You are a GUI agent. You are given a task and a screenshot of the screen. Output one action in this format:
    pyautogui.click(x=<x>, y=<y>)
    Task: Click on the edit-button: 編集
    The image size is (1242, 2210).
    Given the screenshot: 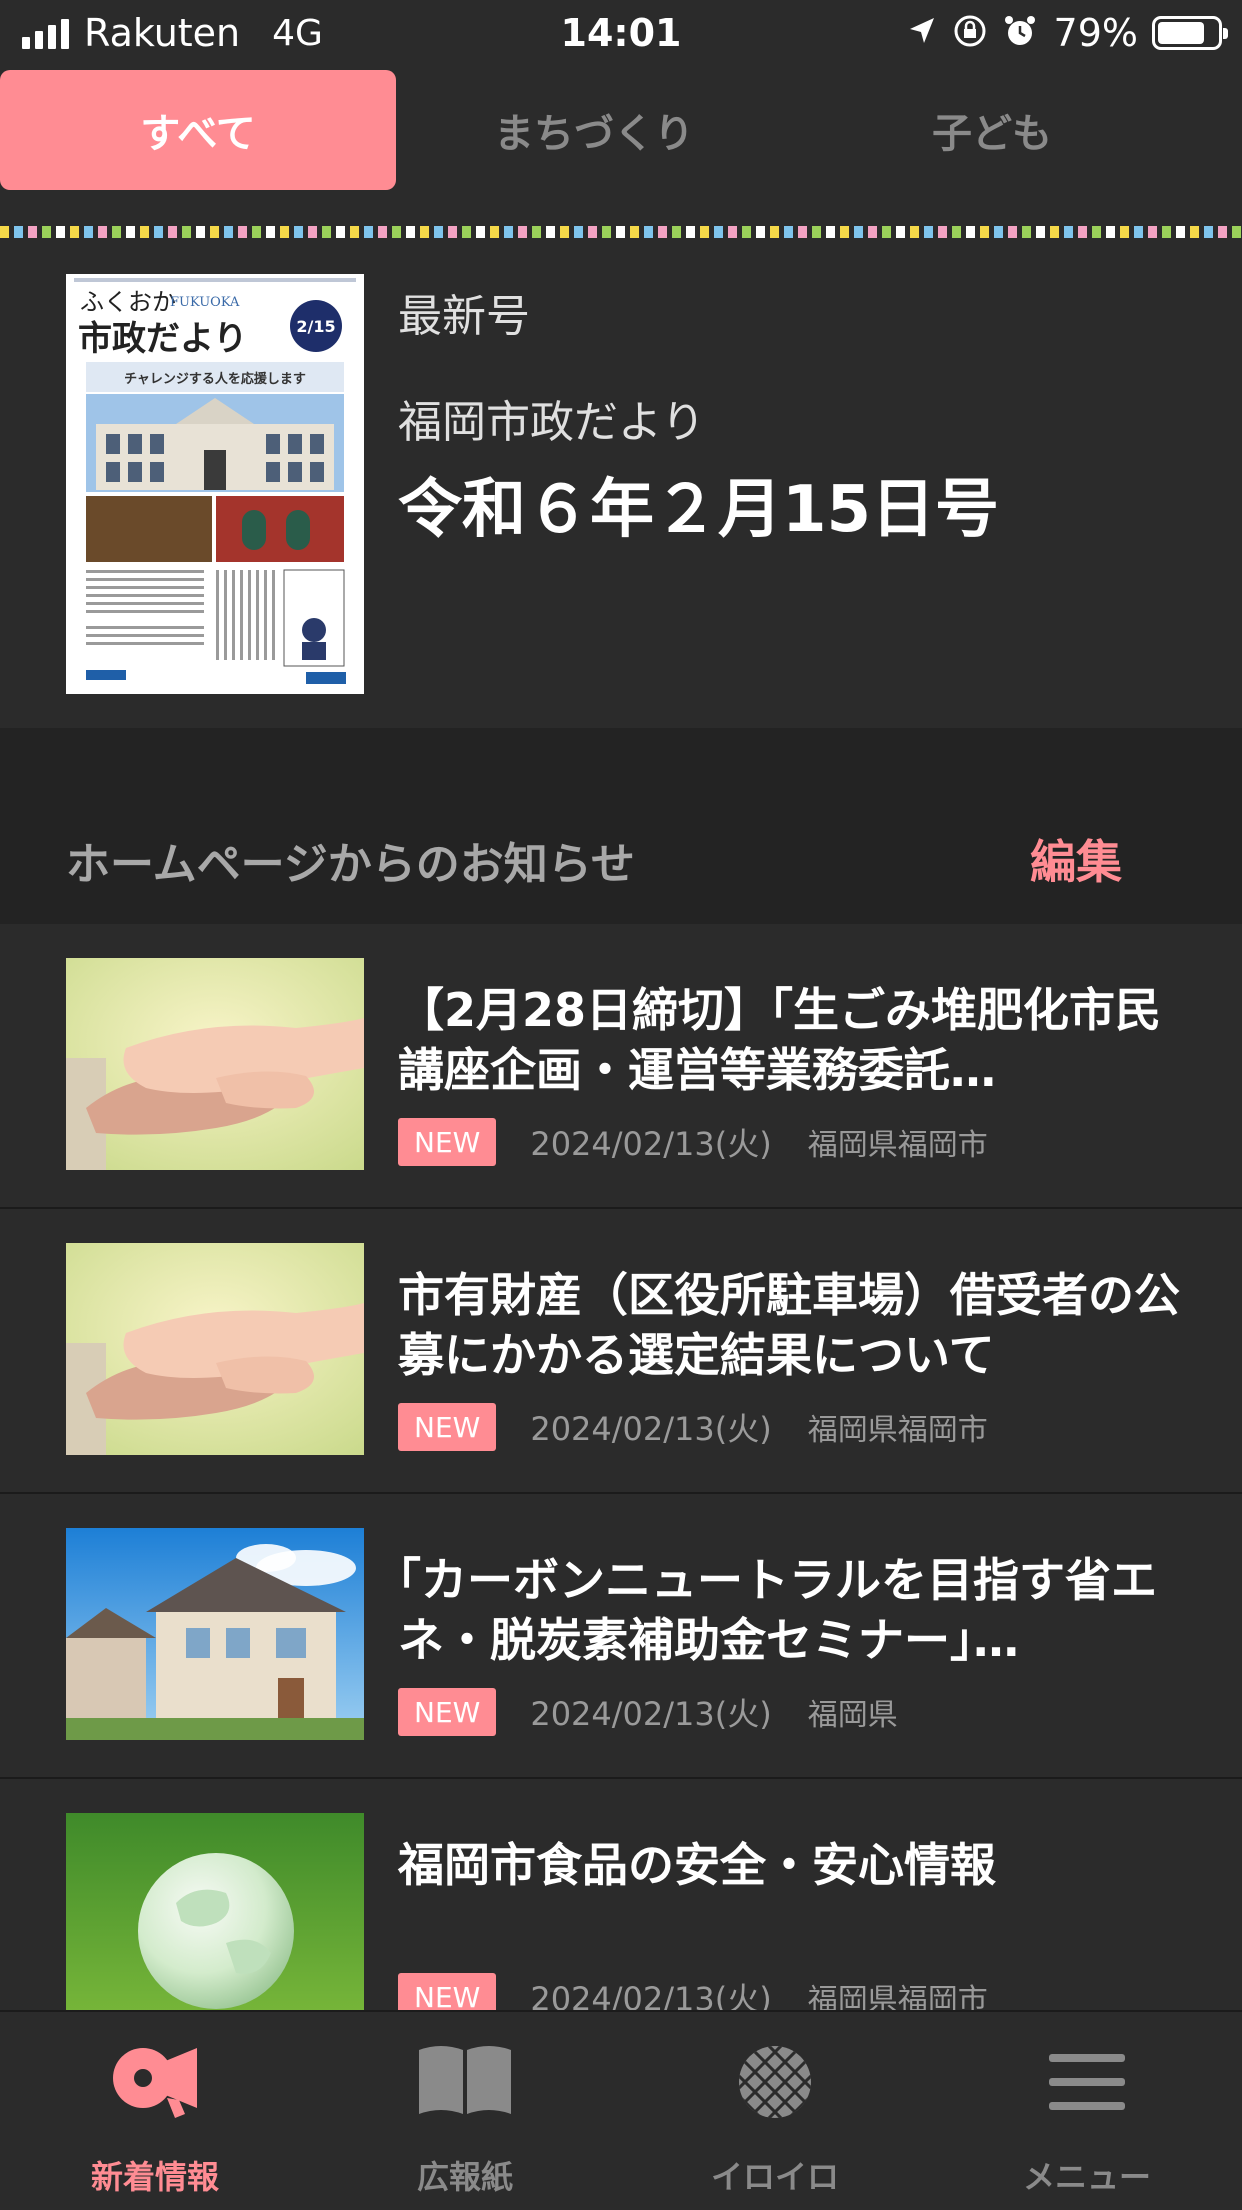 What is the action you would take?
    pyautogui.click(x=1076, y=859)
    